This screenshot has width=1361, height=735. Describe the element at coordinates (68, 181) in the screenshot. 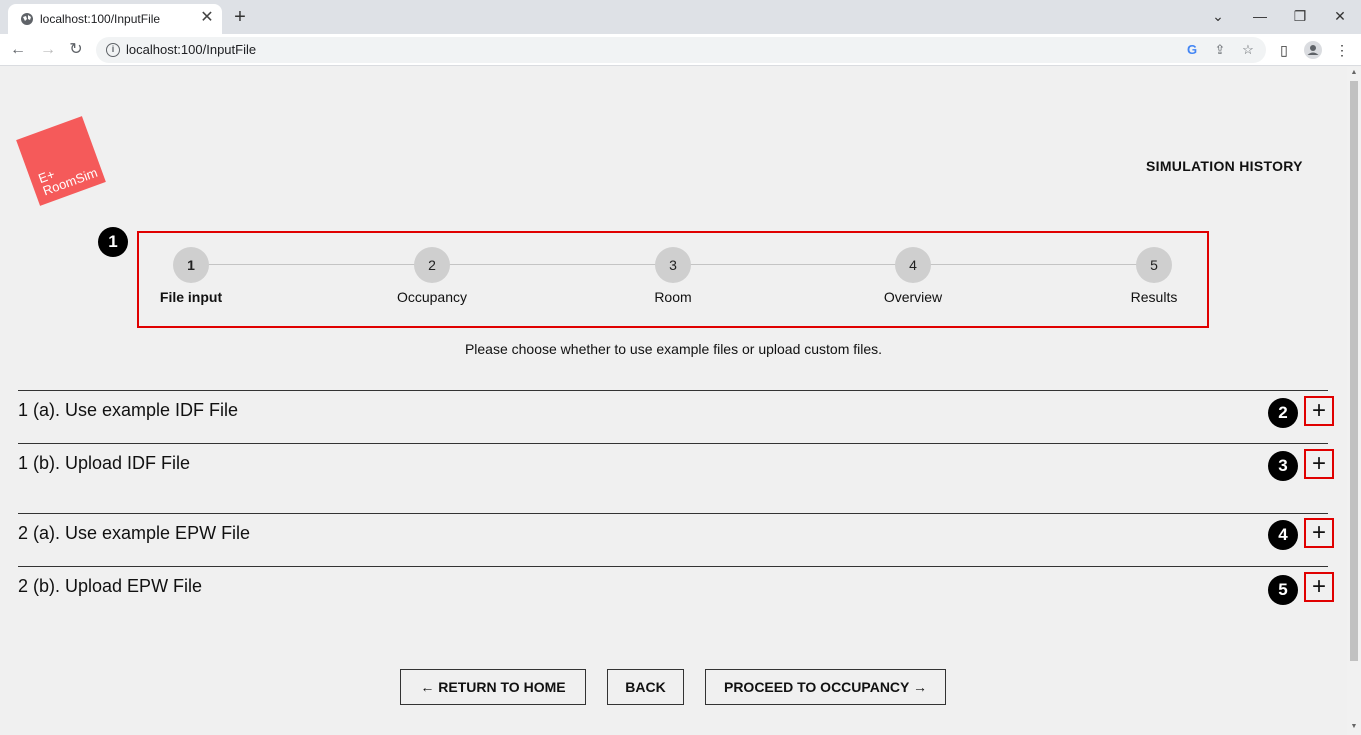

I see `logo-text: E+ RoomSim` at that location.